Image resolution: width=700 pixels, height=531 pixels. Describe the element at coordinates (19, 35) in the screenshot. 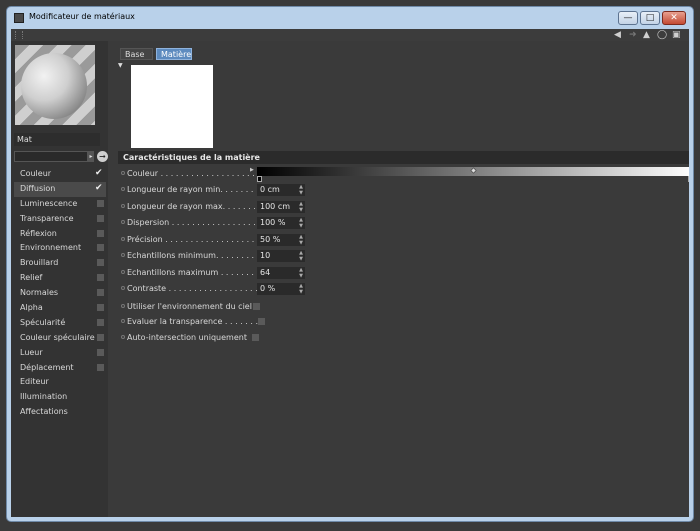

I see `grip-handle` at that location.